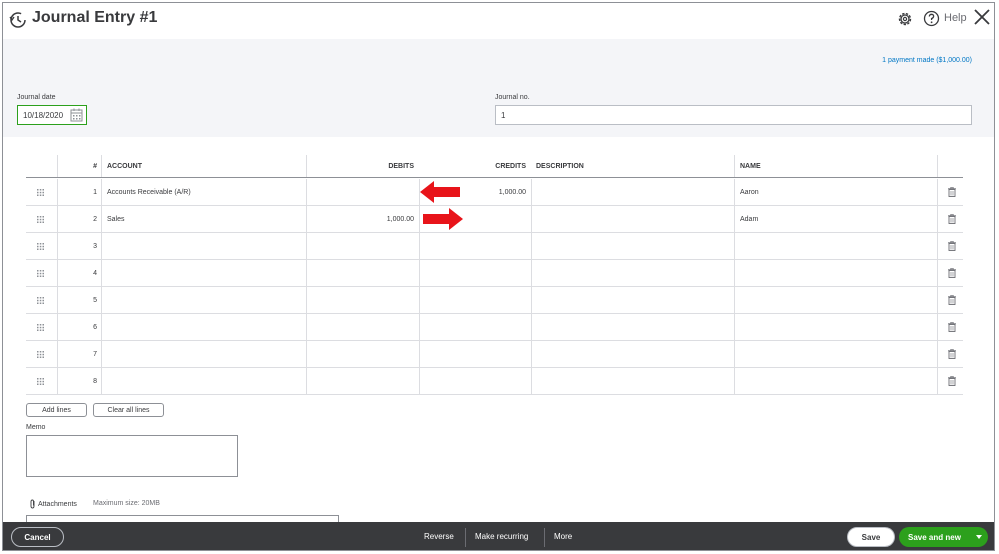  I want to click on payment-made-link: 1 payment made ($1,000.00), so click(927, 60).